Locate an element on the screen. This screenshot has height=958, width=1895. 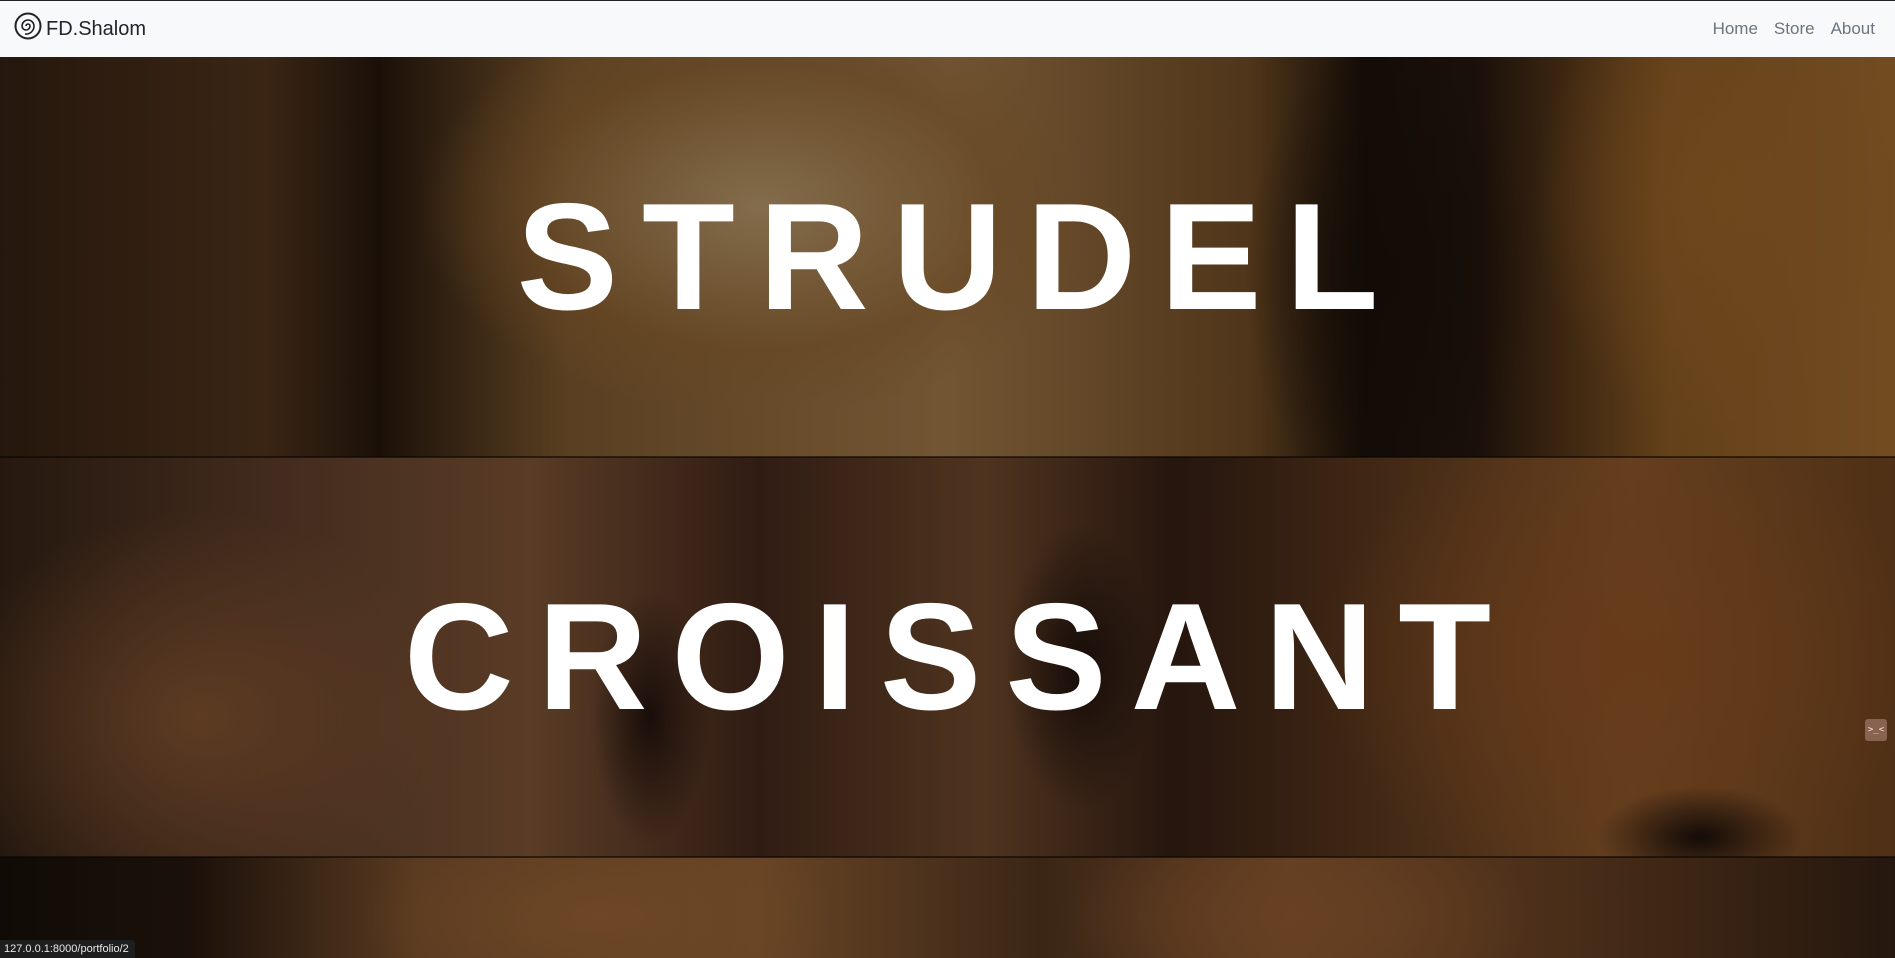
nav-home-link: Home is located at coordinates (1735, 29).